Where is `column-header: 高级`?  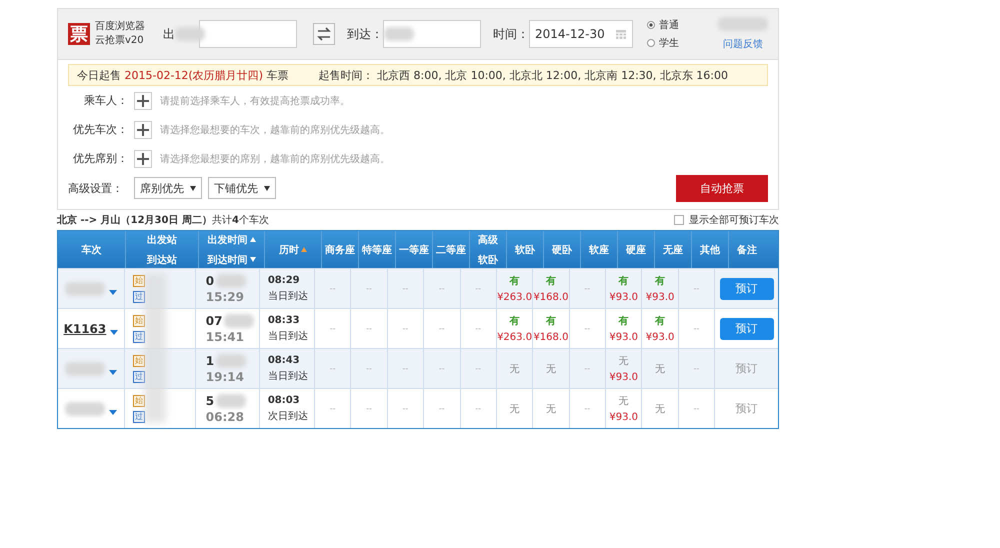
column-header: 高级 is located at coordinates (488, 239).